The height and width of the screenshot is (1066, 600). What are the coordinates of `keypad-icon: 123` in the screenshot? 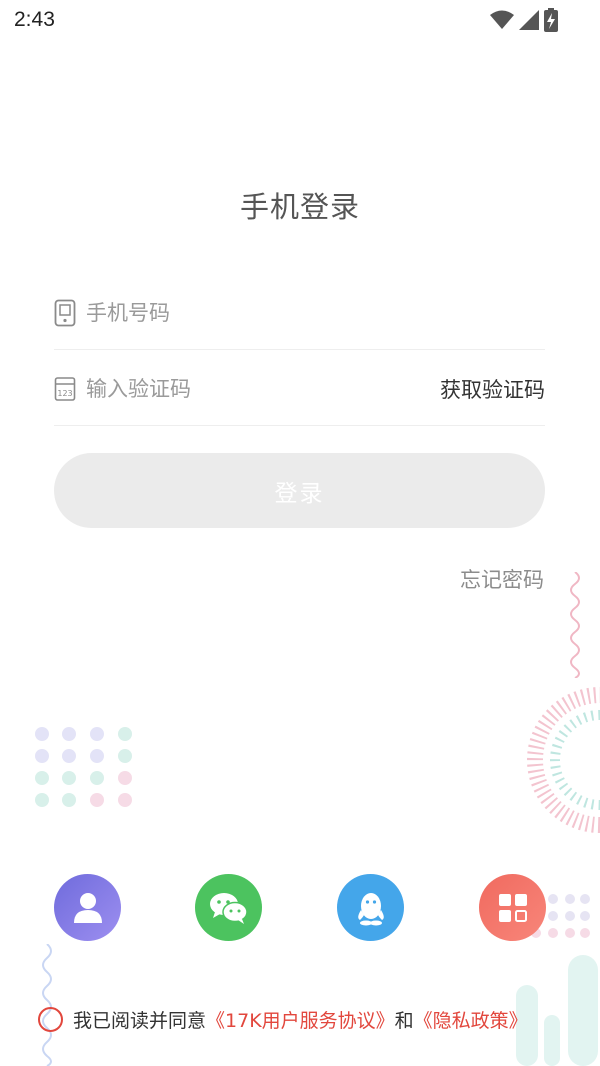 It's located at (65, 388).